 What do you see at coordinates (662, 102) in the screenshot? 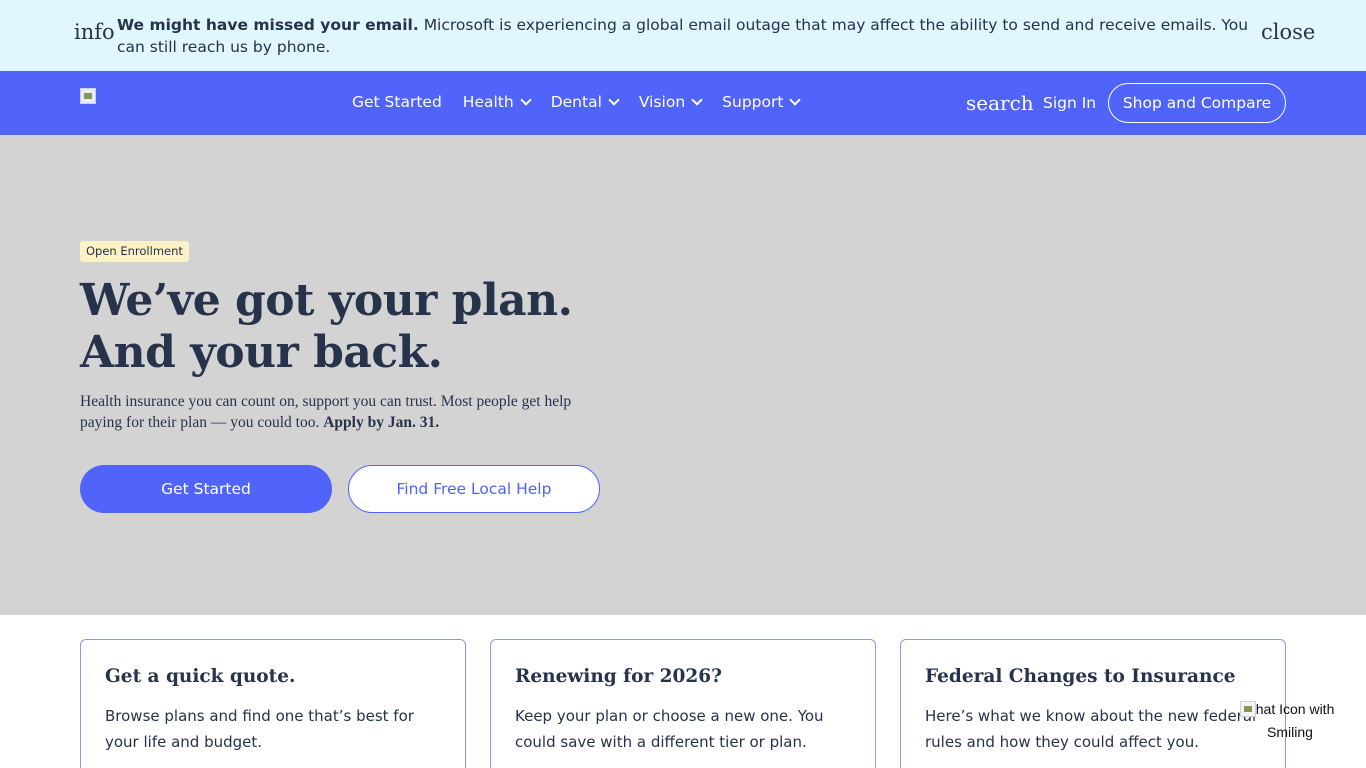
I see `nav-label: Vision` at bounding box center [662, 102].